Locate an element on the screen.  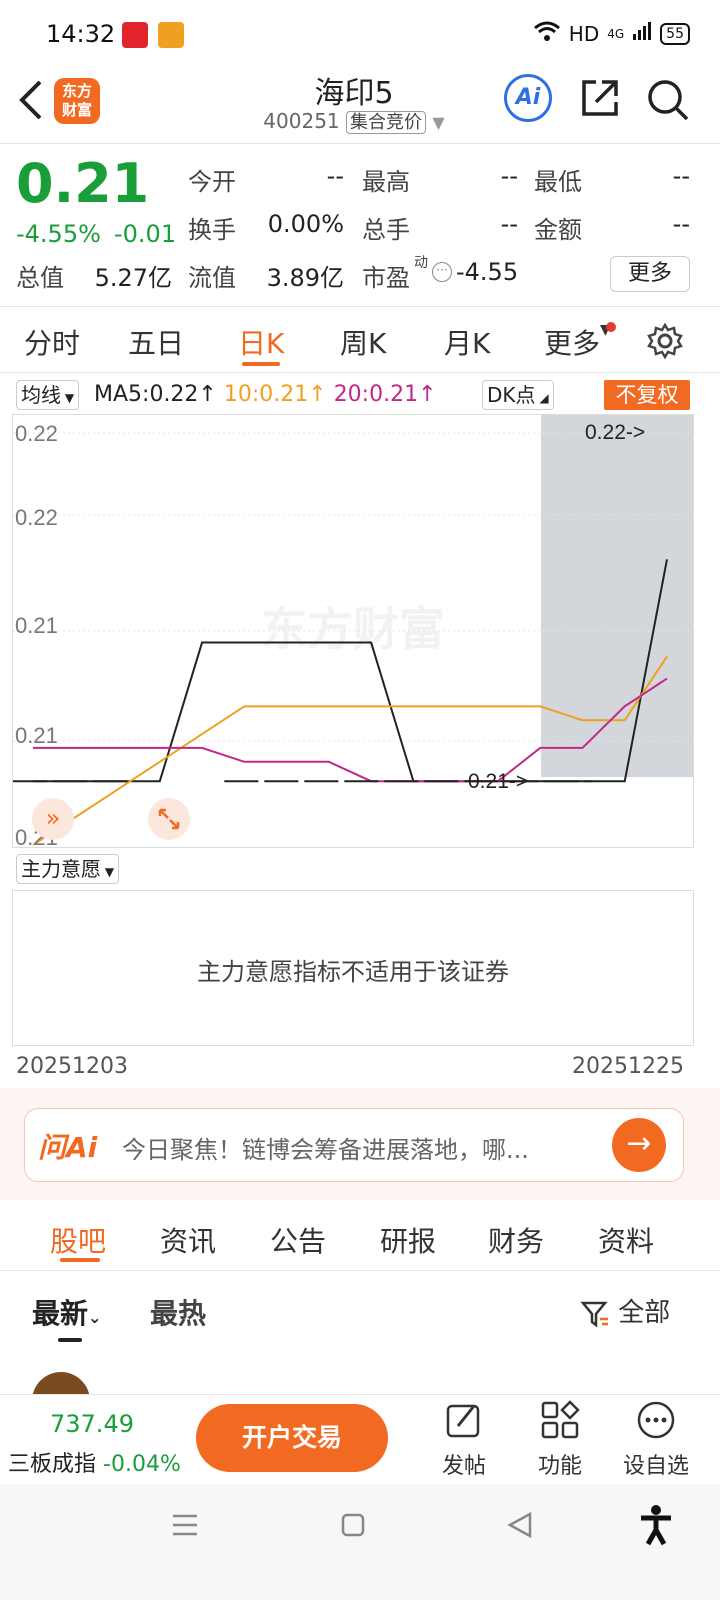
indicator-select: 主力意愿 ▼ is located at coordinates (68, 869).